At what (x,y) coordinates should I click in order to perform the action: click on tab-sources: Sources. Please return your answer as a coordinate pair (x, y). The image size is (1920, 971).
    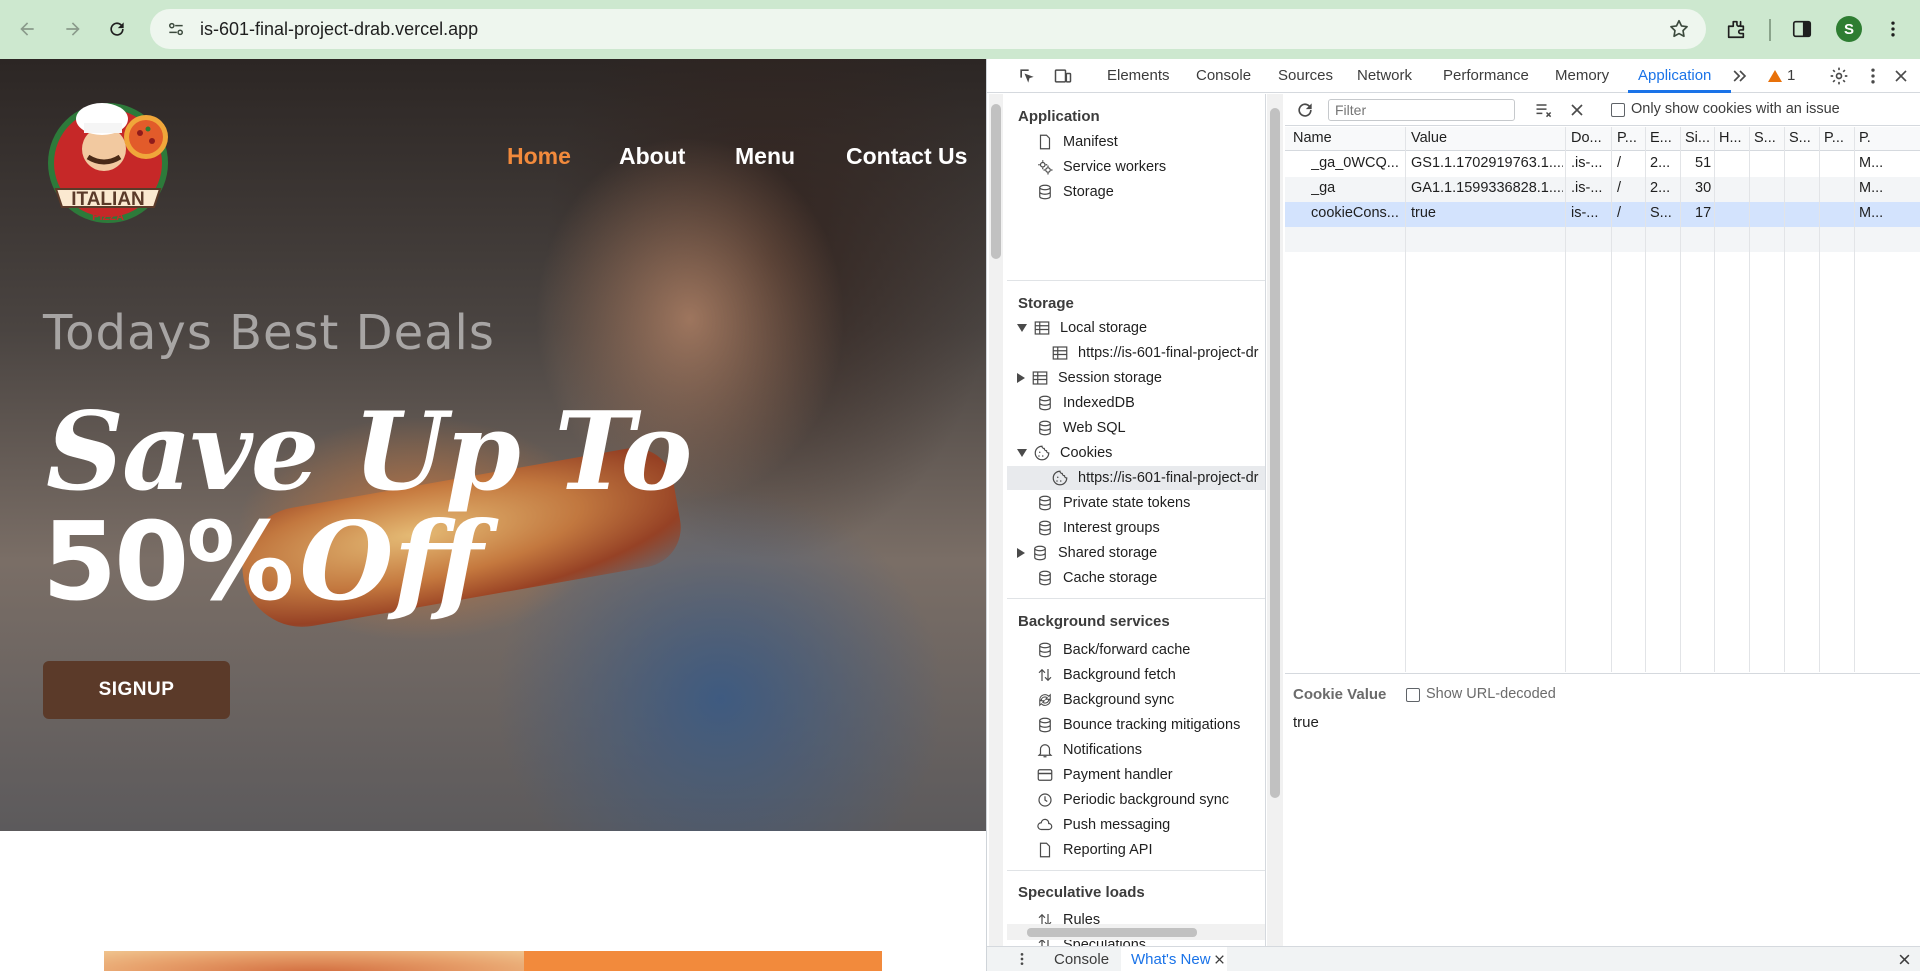
    Looking at the image, I should click on (1305, 75).